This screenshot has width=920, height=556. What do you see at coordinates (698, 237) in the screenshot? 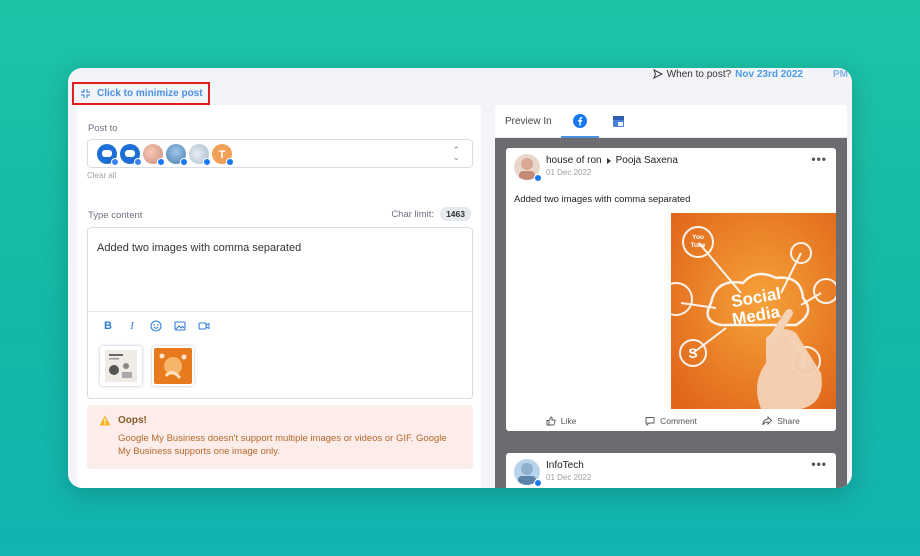
I see `svg-text: You` at bounding box center [698, 237].